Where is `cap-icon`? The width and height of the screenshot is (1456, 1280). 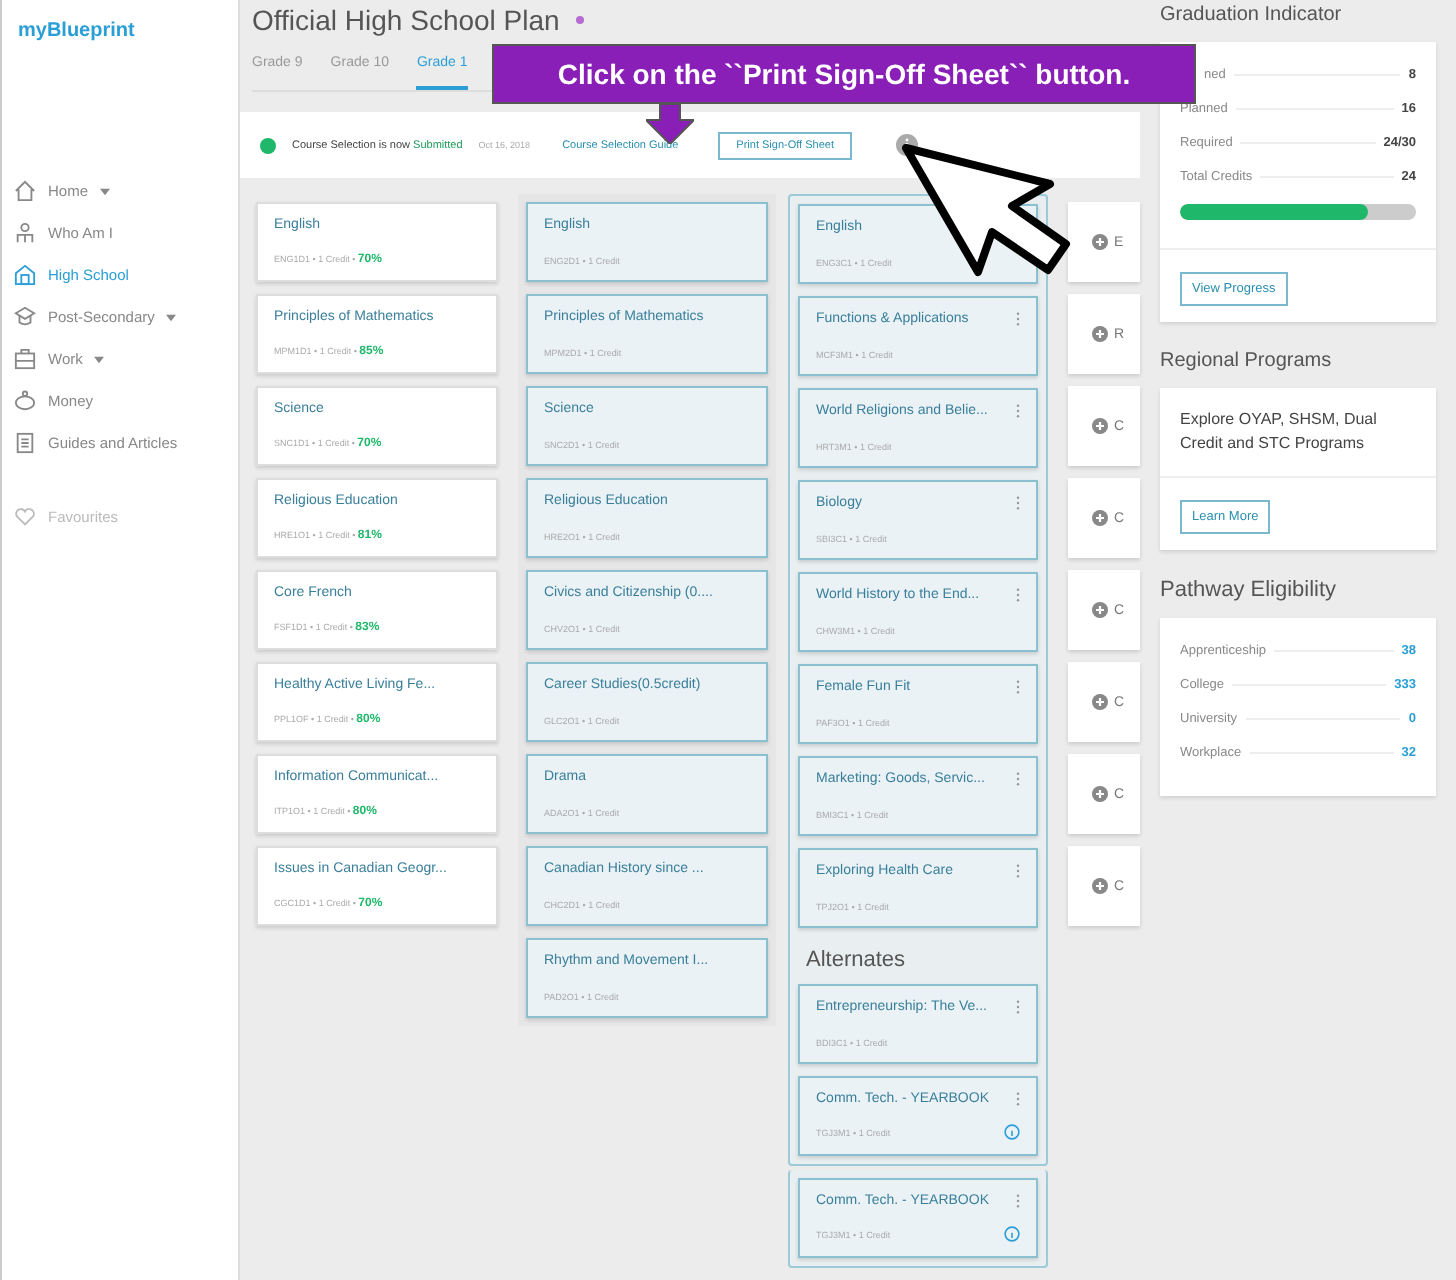 cap-icon is located at coordinates (25, 317).